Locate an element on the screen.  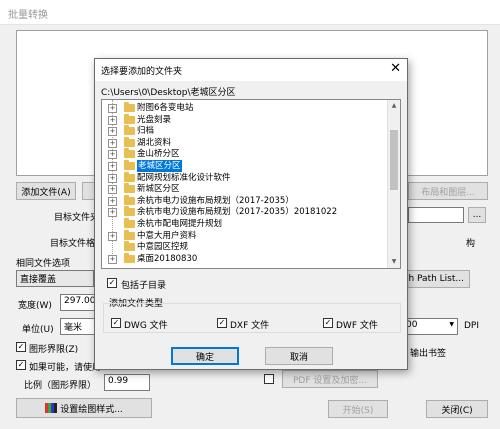
current-path: C:\Users\0\Desktop\老城区分区 is located at coordinates (168, 93).